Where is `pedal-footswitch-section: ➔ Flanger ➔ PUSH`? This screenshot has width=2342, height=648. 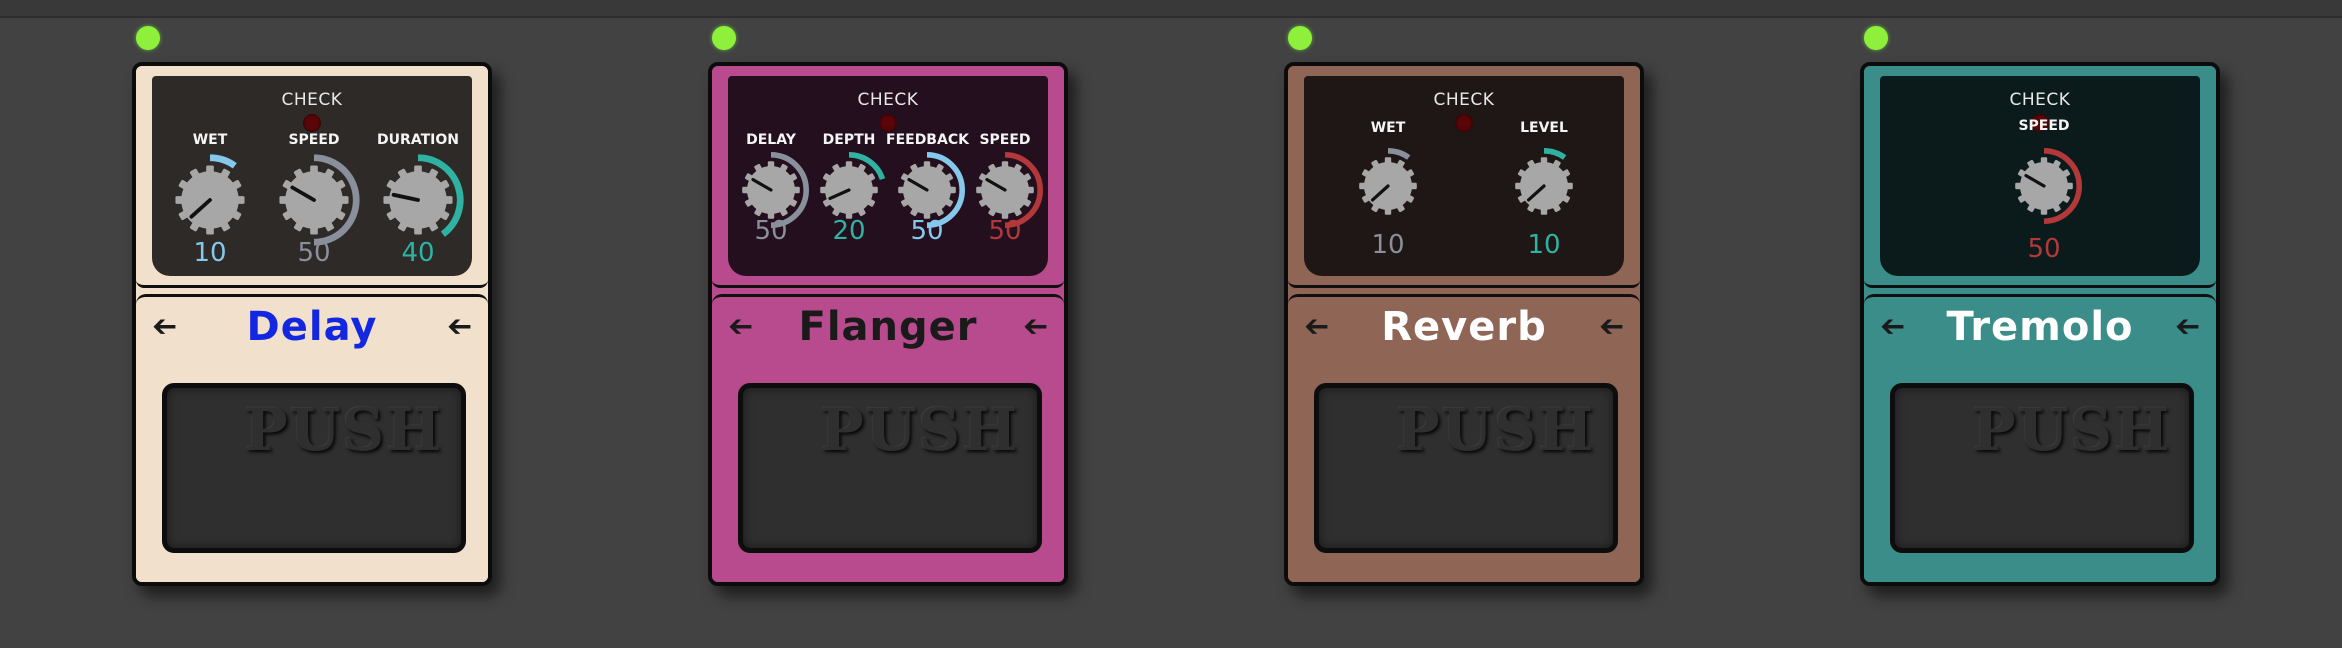 pedal-footswitch-section: ➔ Flanger ➔ PUSH is located at coordinates (888, 438).